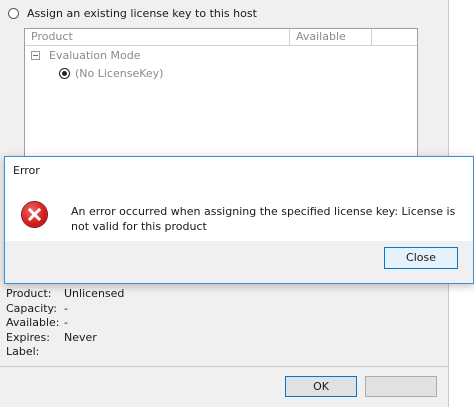 Image resolution: width=474 pixels, height=407 pixels. I want to click on table-header: Product Available, so click(221, 37).